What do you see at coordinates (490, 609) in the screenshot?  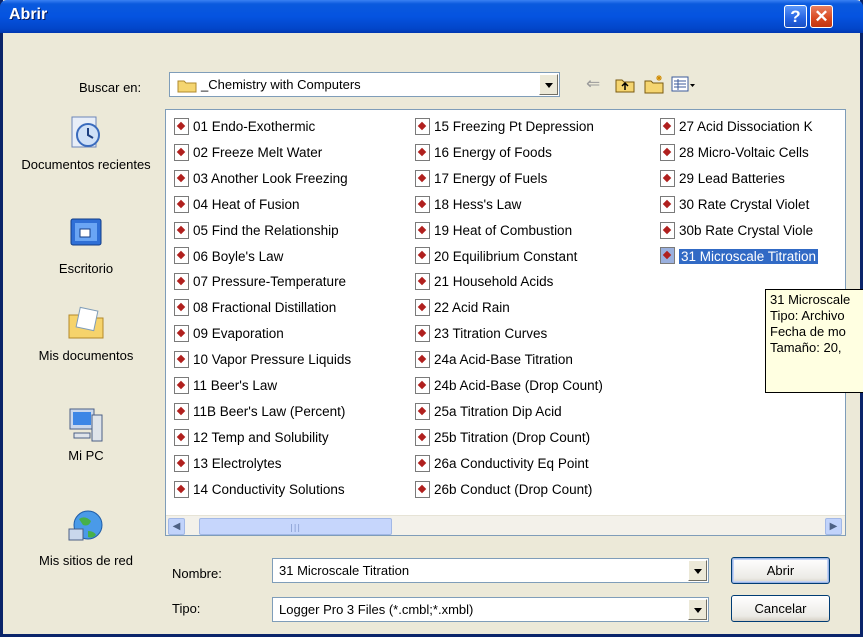 I see `filetype-select: Logger Pro 3 Files (*.cmbl;*.xmbl)` at bounding box center [490, 609].